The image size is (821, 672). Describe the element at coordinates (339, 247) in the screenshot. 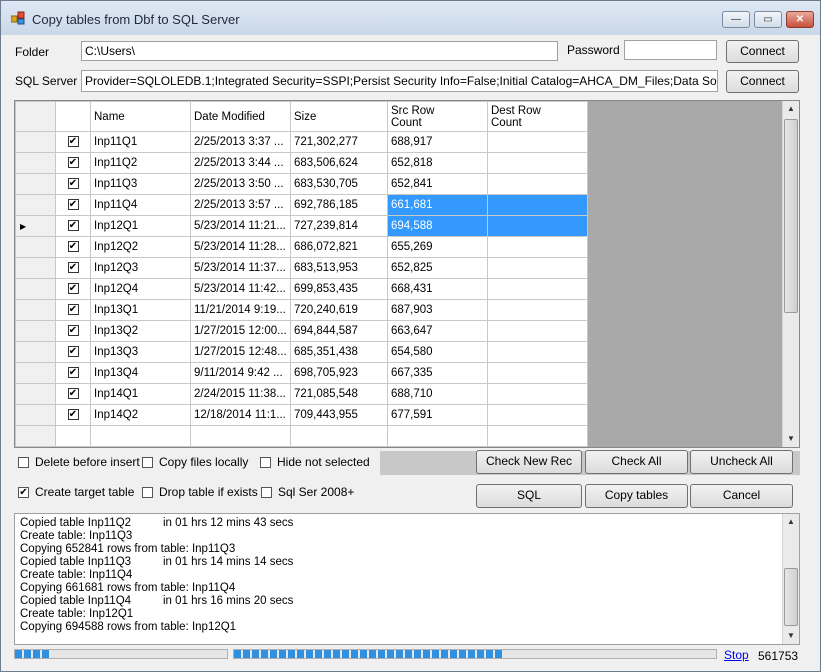

I see `cell-size: 686,072,821` at that location.